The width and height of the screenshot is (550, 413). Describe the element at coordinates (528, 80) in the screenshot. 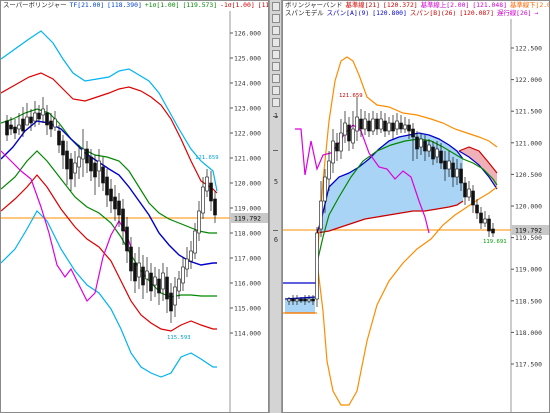

I see `right-price-label: 122.000` at that location.